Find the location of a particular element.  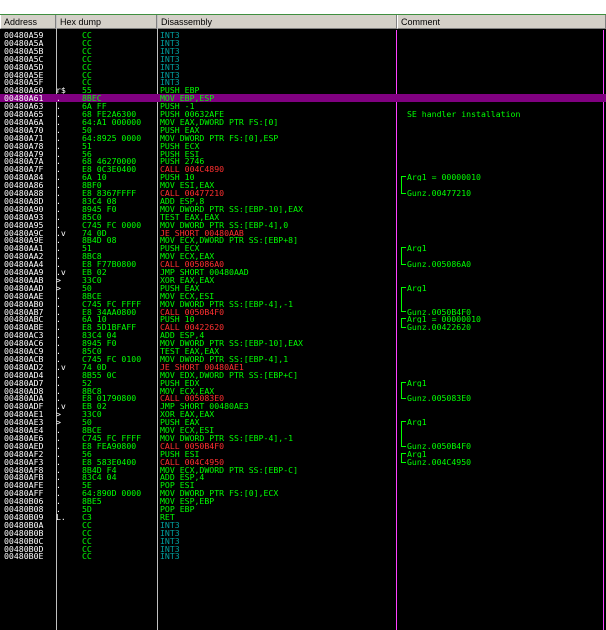

column-header-disassembly: Disassembly is located at coordinates (277, 22).